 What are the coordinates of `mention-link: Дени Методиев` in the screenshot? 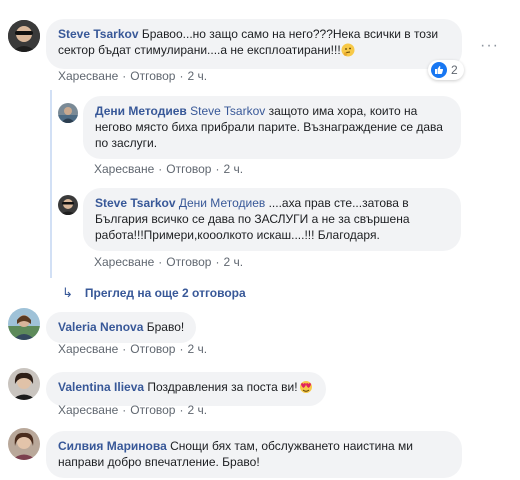 It's located at (222, 203).